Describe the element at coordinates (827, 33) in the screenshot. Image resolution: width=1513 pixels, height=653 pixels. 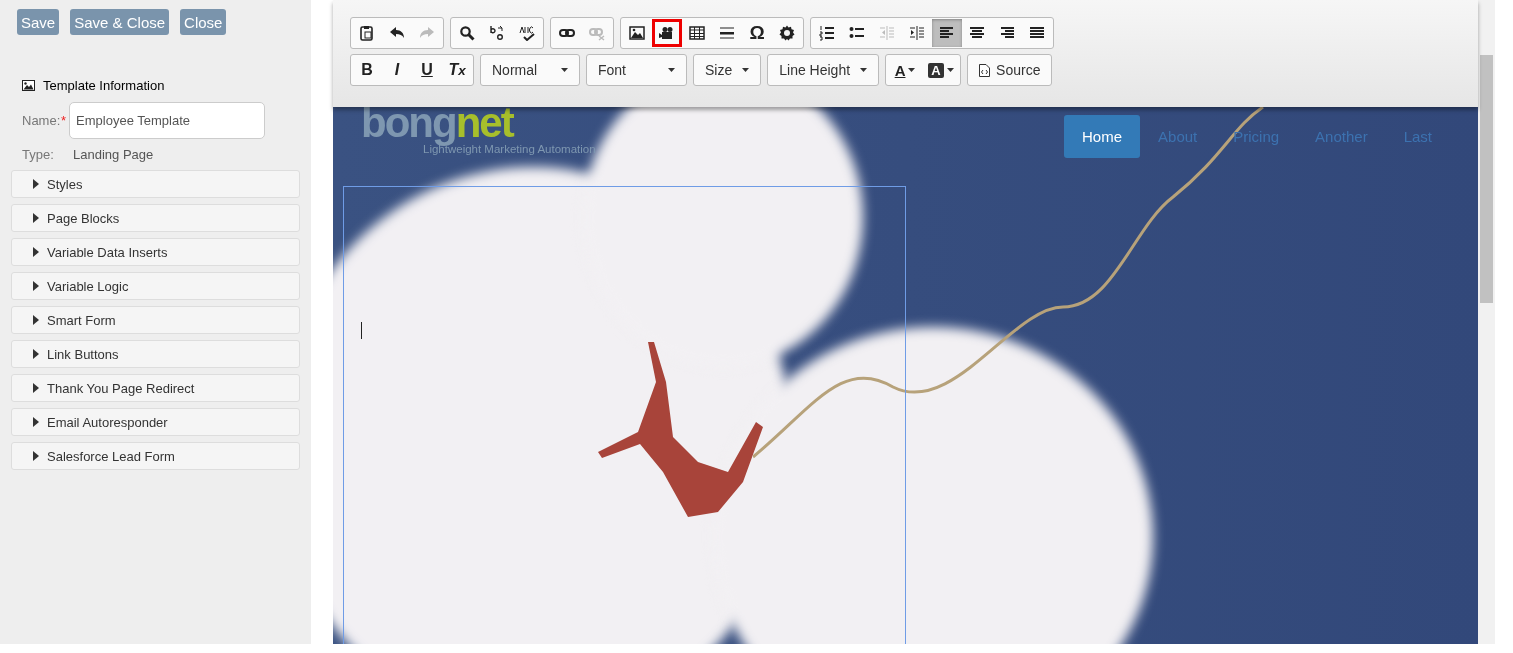
I see `numbered-list-icon` at that location.